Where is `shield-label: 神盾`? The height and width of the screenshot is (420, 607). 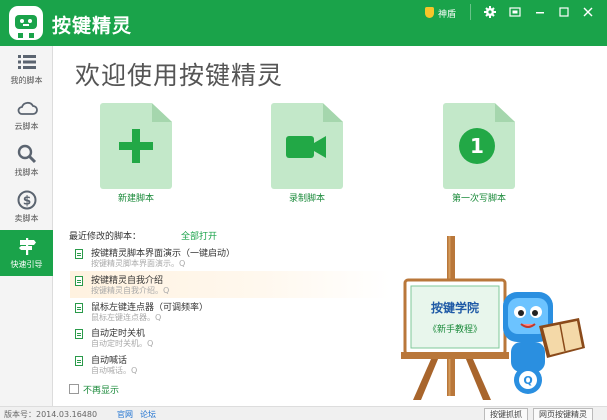
shield-label: 神盾 is located at coordinates (447, 13).